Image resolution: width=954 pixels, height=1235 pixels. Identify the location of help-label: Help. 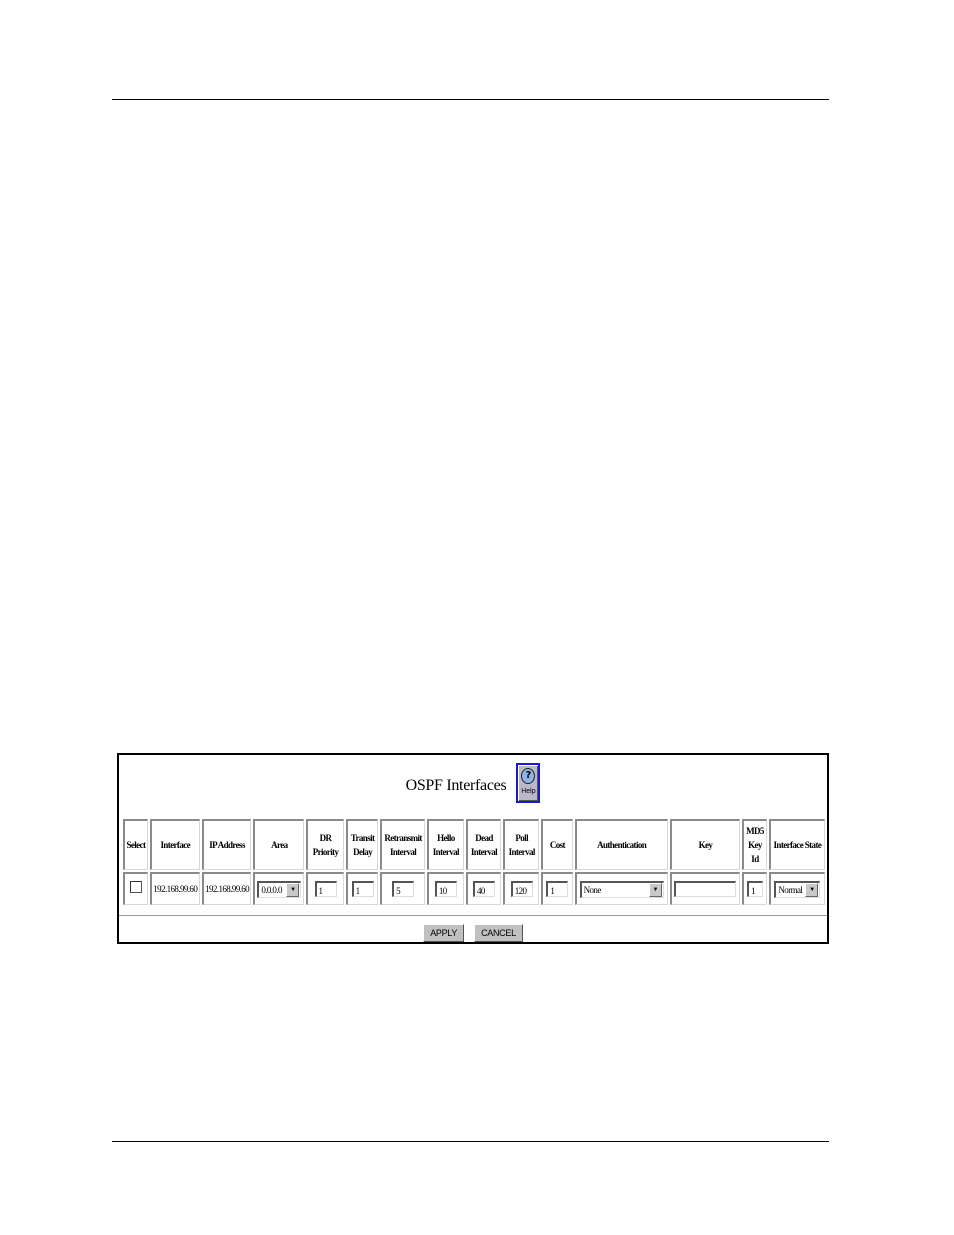
(528, 791).